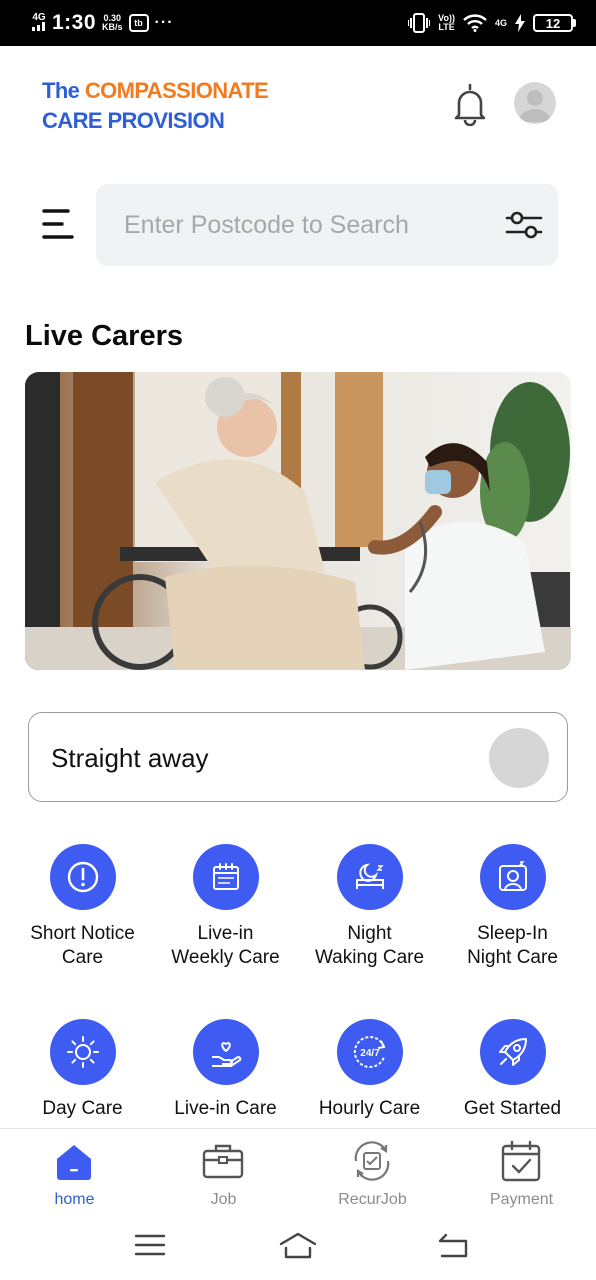 The image size is (596, 1280). I want to click on nav-payment: Payment, so click(521, 1175).